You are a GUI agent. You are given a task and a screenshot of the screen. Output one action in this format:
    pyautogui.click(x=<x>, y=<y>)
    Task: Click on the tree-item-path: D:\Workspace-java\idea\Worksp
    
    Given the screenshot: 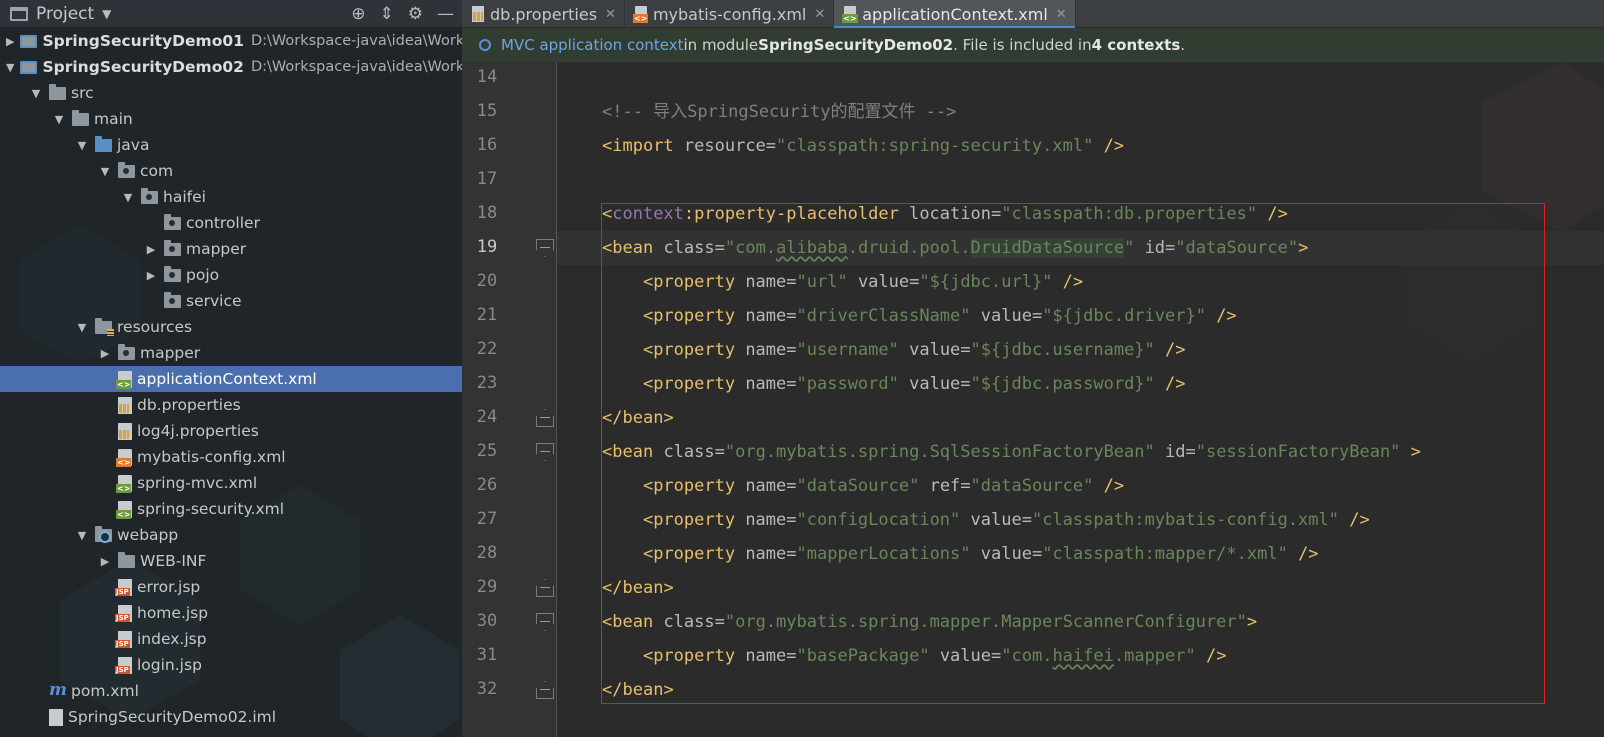 What is the action you would take?
    pyautogui.click(x=356, y=67)
    